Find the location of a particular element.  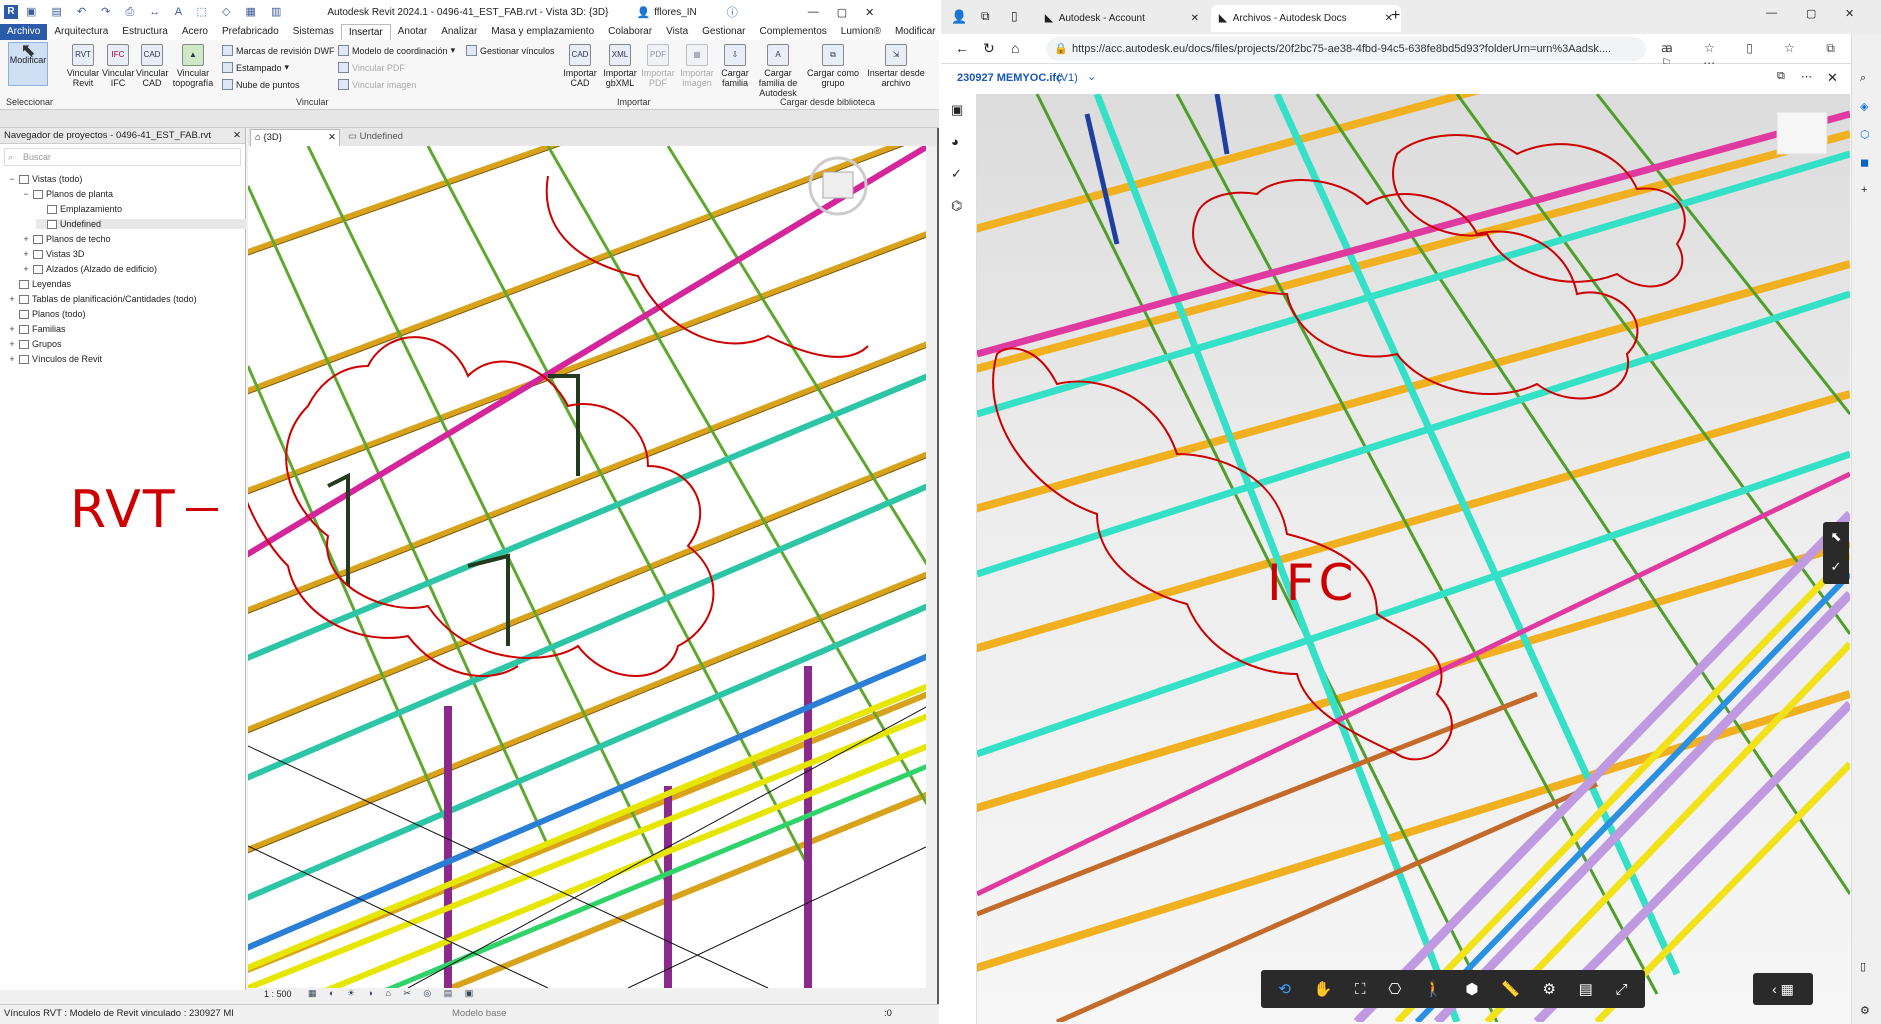

pan-icon: ✋ is located at coordinates (1323, 989).